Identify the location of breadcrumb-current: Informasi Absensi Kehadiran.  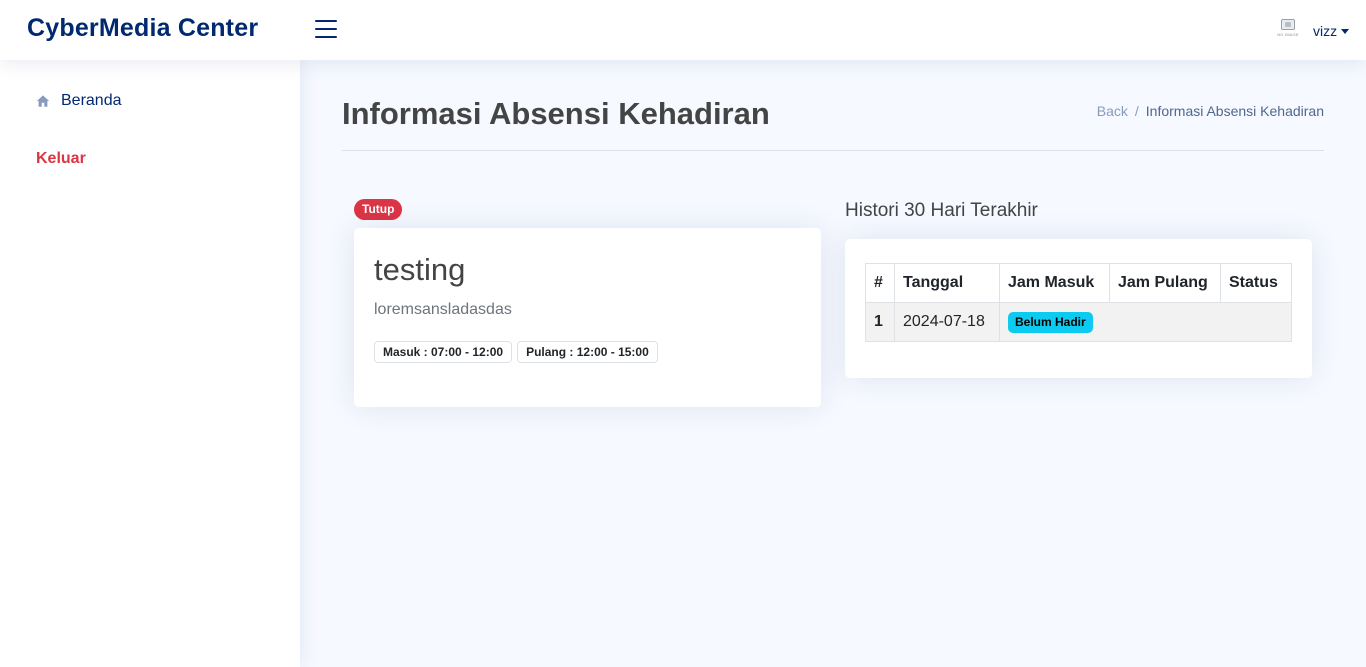
(1234, 111).